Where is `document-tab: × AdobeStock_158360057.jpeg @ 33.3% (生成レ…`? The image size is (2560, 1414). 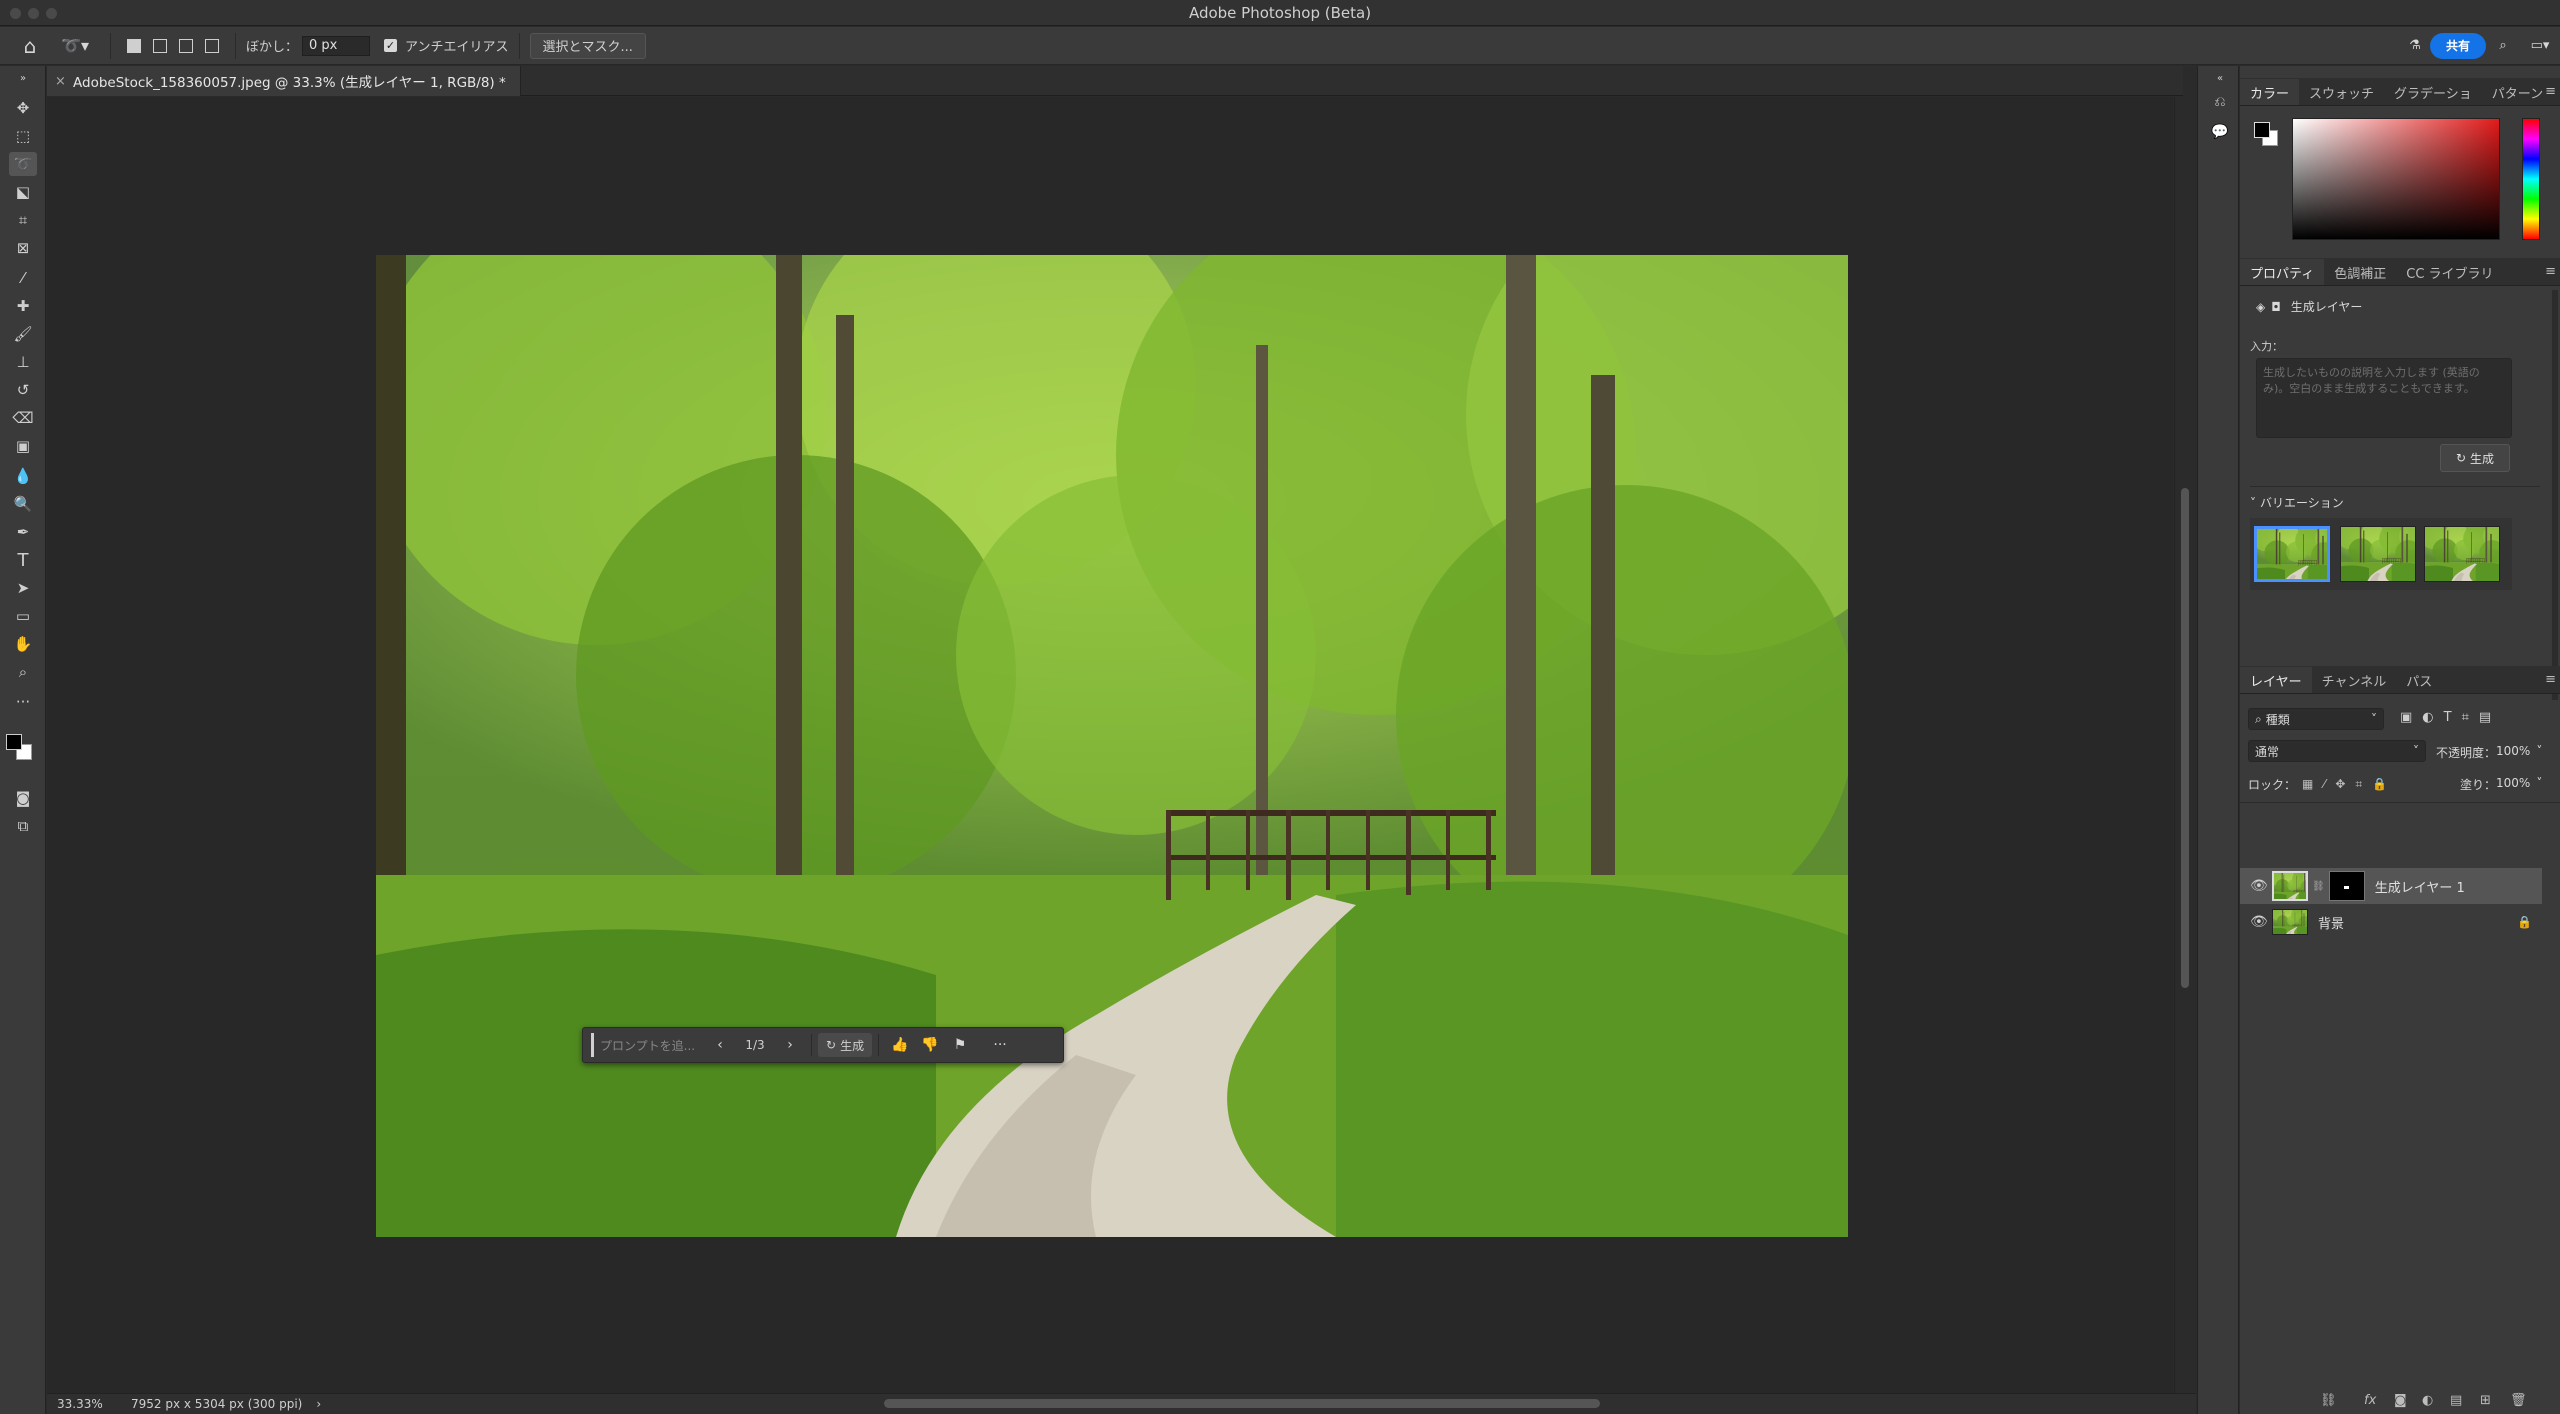
document-tab: × AdobeStock_158360057.jpeg @ 33.3% (生成レ… is located at coordinates (284, 81).